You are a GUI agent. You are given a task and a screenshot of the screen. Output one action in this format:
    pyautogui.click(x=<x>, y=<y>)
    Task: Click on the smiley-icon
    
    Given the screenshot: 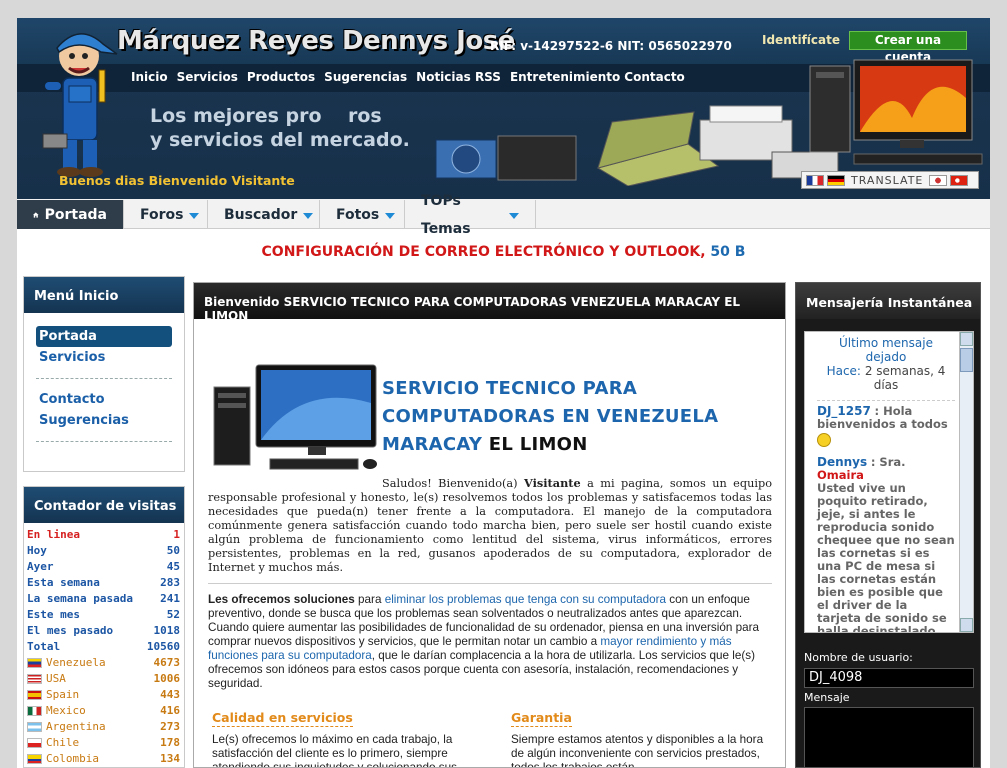 What is the action you would take?
    pyautogui.click(x=824, y=440)
    